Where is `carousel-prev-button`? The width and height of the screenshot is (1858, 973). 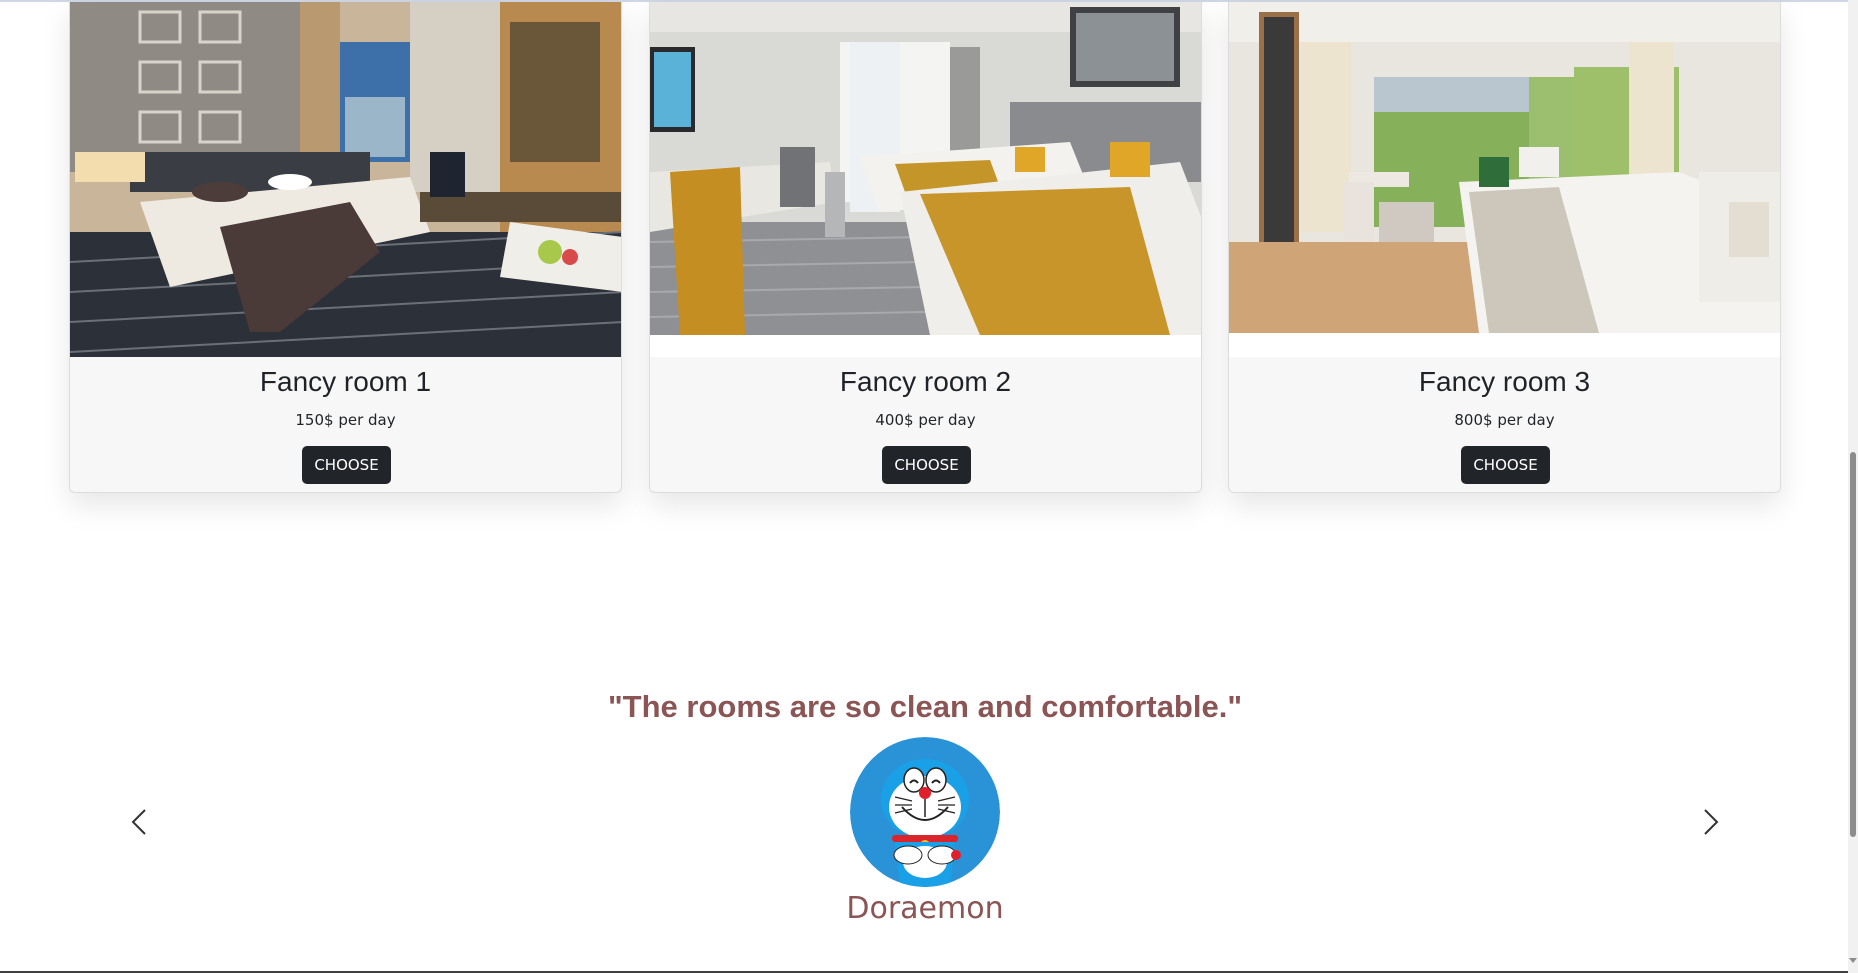
carousel-prev-button is located at coordinates (140, 822).